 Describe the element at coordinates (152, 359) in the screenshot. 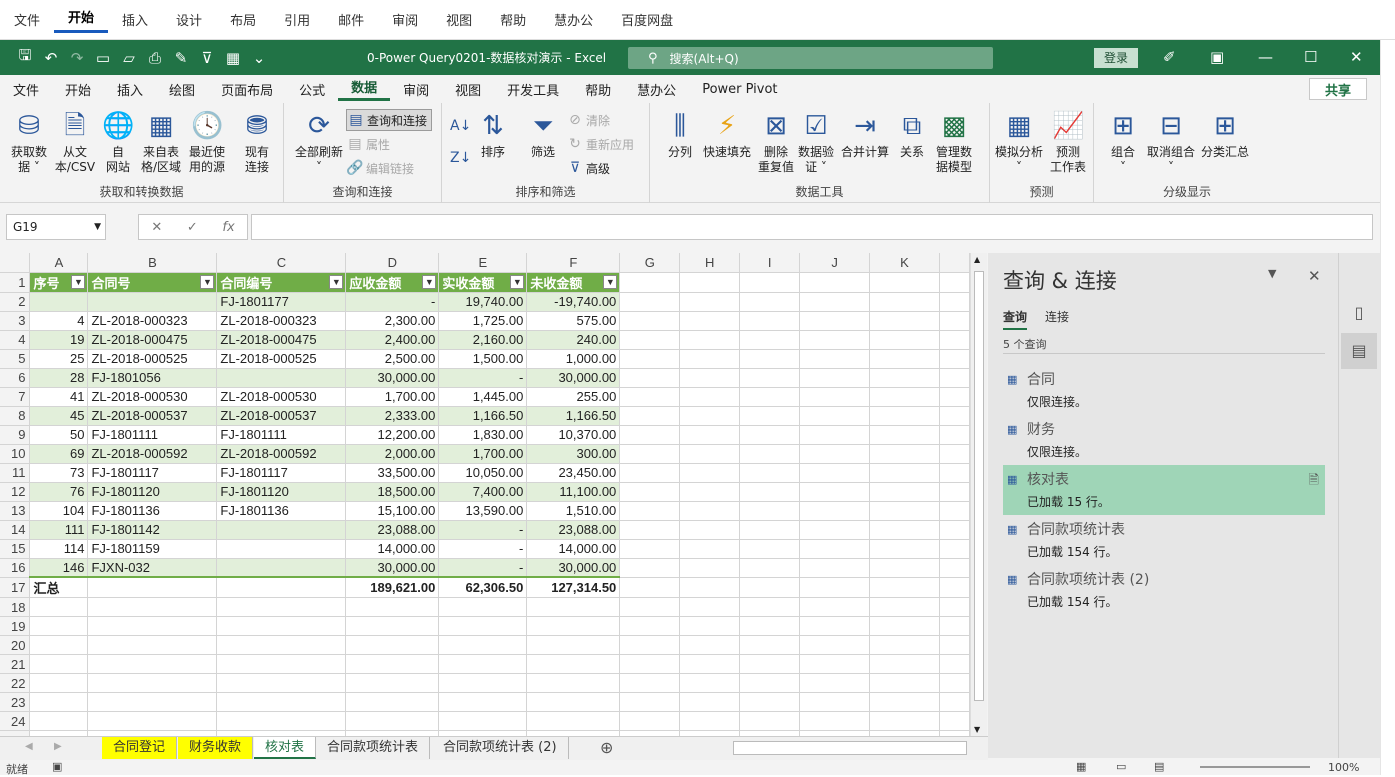

I see `cell: ZL-2018-000525` at that location.